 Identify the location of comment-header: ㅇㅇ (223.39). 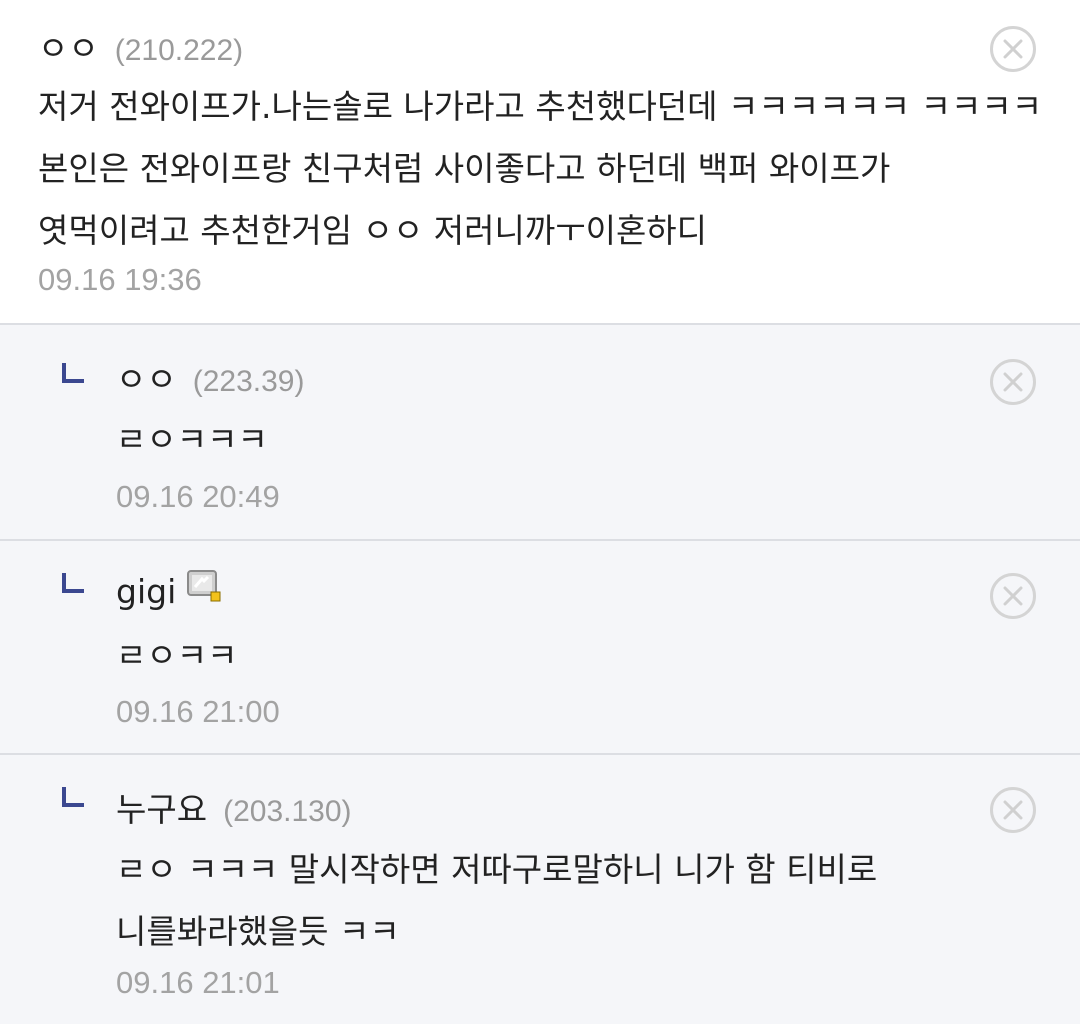
(210, 377).